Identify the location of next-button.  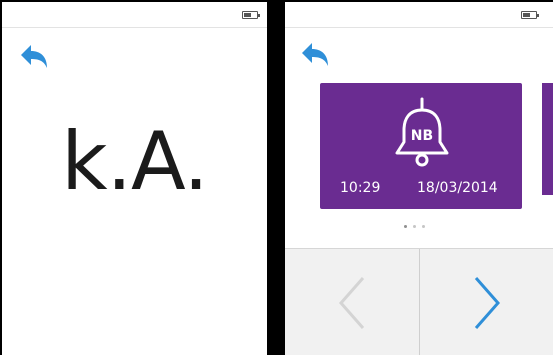
(486, 302).